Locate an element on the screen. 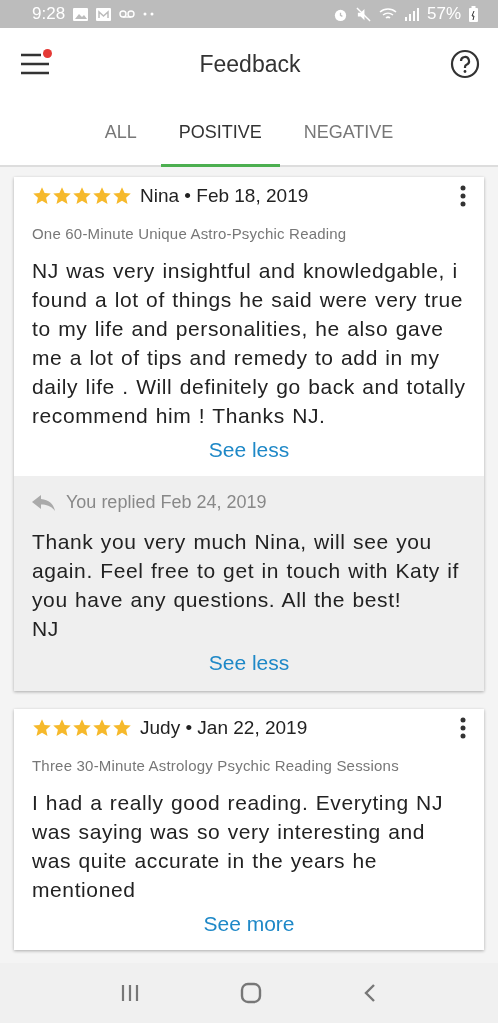  recent-apps-icon is located at coordinates (129, 993).